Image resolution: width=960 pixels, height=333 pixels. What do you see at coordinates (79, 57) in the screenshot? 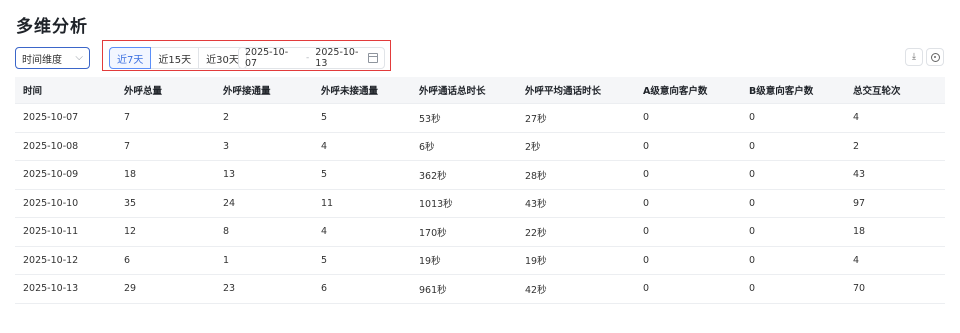
I see `chevron-down-icon: ⌵` at bounding box center [79, 57].